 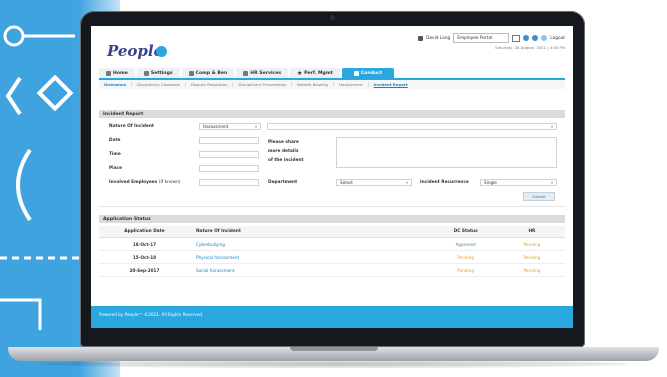 I want to click on incident-report-header: Incident Report, so click(x=332, y=114).